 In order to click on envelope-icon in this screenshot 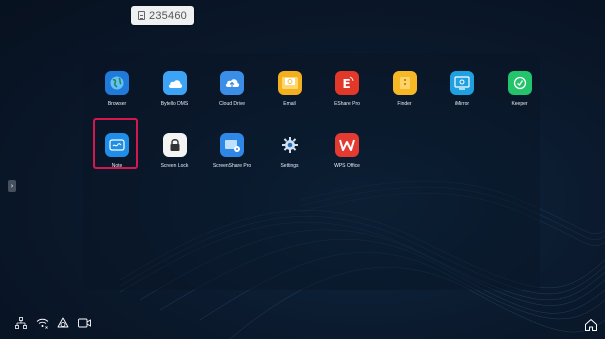, I will do `click(289, 83)`.